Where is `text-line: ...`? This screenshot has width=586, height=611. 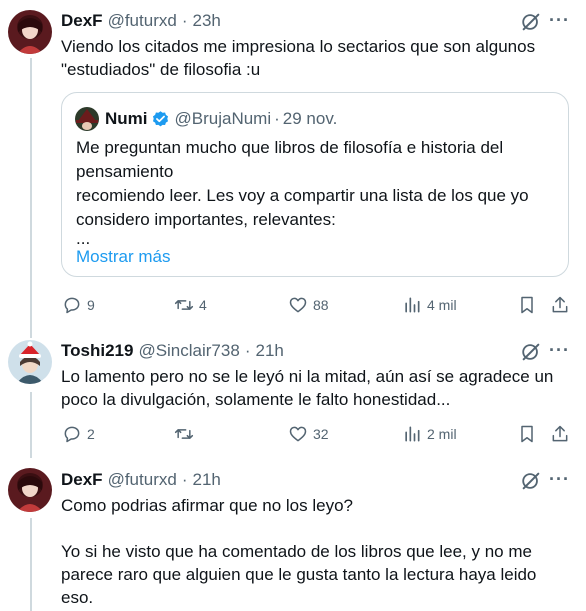 text-line: ... is located at coordinates (83, 238).